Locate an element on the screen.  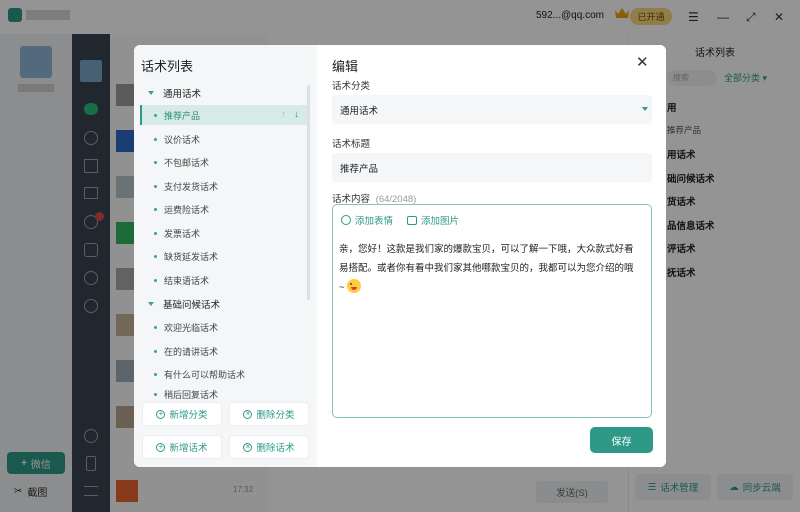
delete-category-button: × 删除分类 is located at coordinates (269, 414).